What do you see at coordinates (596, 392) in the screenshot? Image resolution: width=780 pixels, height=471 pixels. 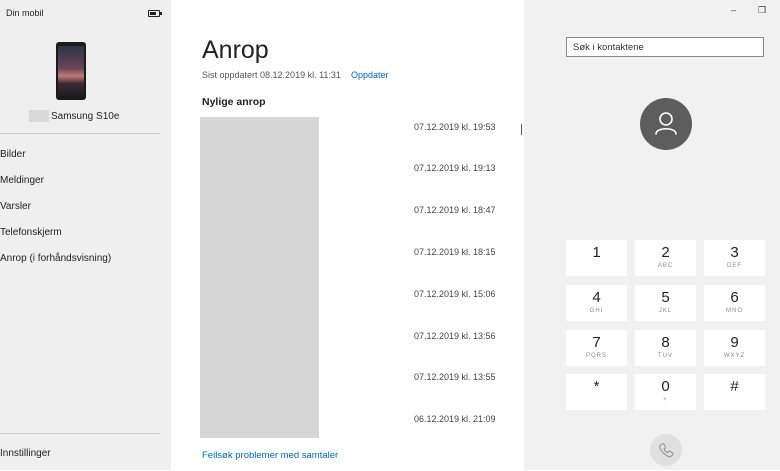 I see `dial-key-star: *` at bounding box center [596, 392].